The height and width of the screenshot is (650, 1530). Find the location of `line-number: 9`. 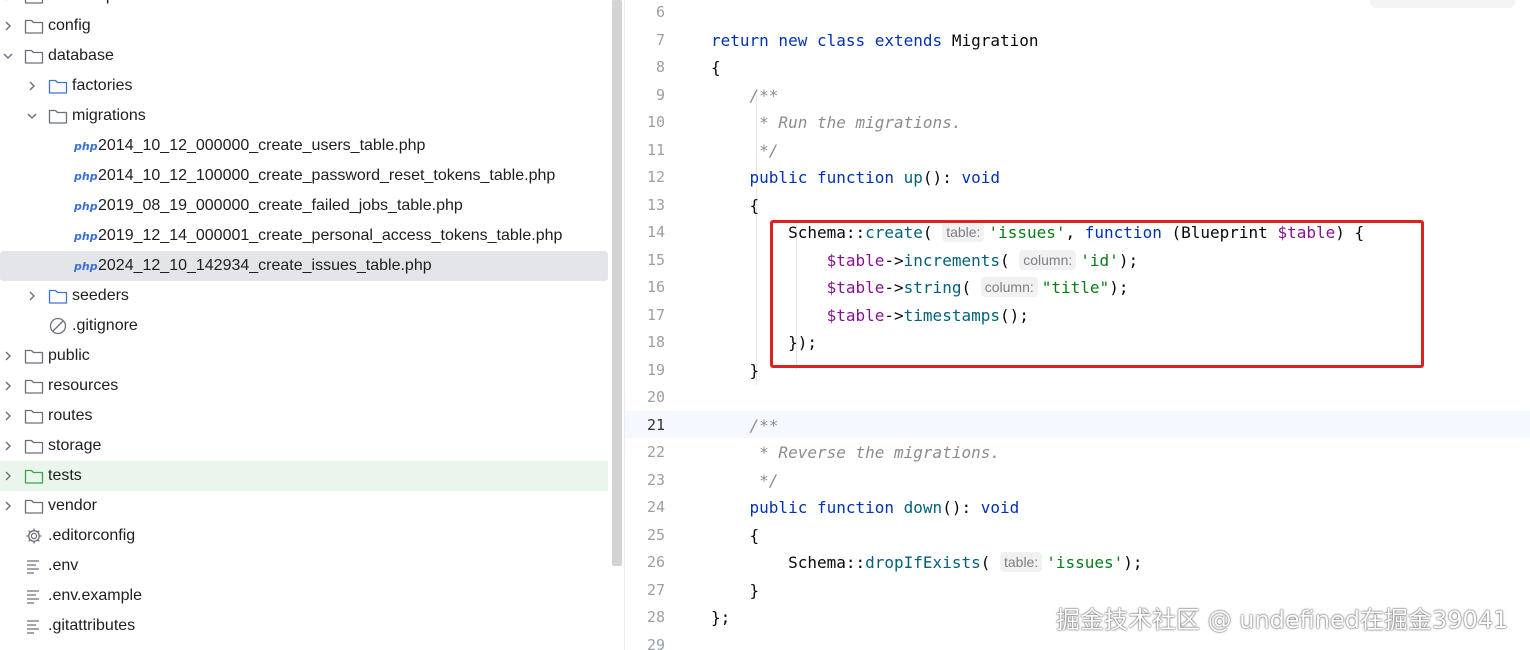

line-number: 9 is located at coordinates (645, 95).